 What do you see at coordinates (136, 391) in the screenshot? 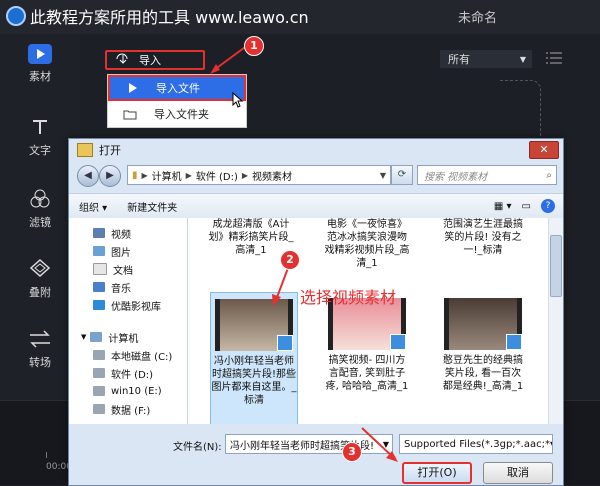
I see `nav-item-label: win10 (E:)` at bounding box center [136, 391].